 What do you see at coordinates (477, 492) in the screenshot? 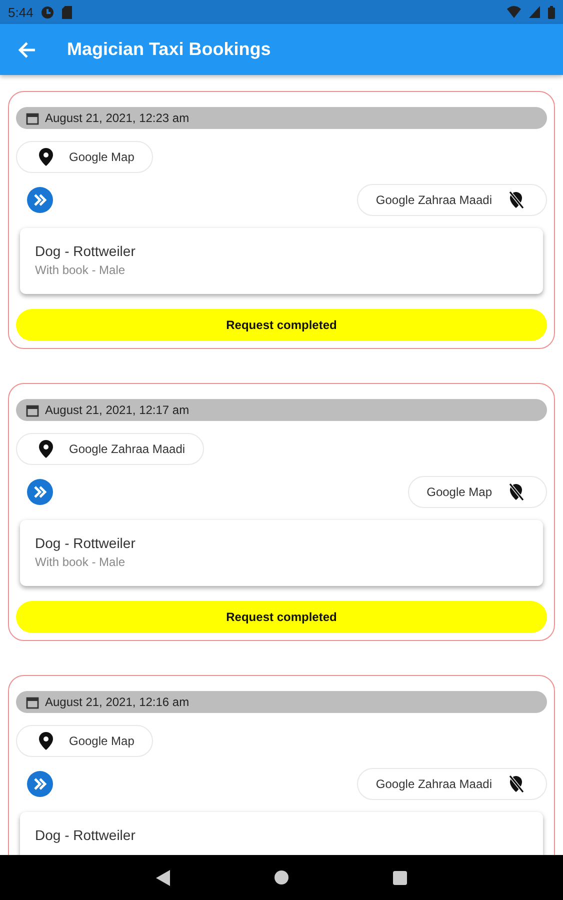
I see `dropoff-location-button: Google Map` at bounding box center [477, 492].